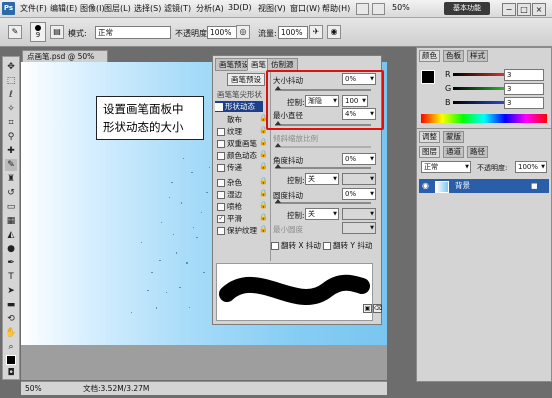  What do you see at coordinates (524, 9) in the screenshot?
I see `maximize-button: □` at bounding box center [524, 9].